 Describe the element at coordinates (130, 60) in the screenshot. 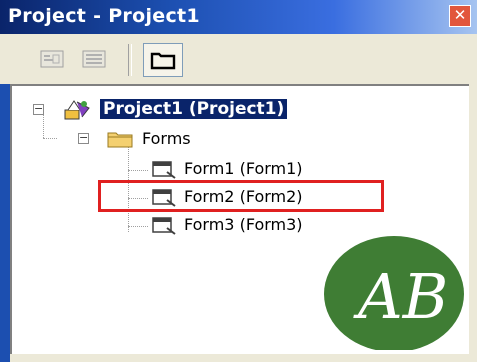

I see `toolbar-separator` at that location.